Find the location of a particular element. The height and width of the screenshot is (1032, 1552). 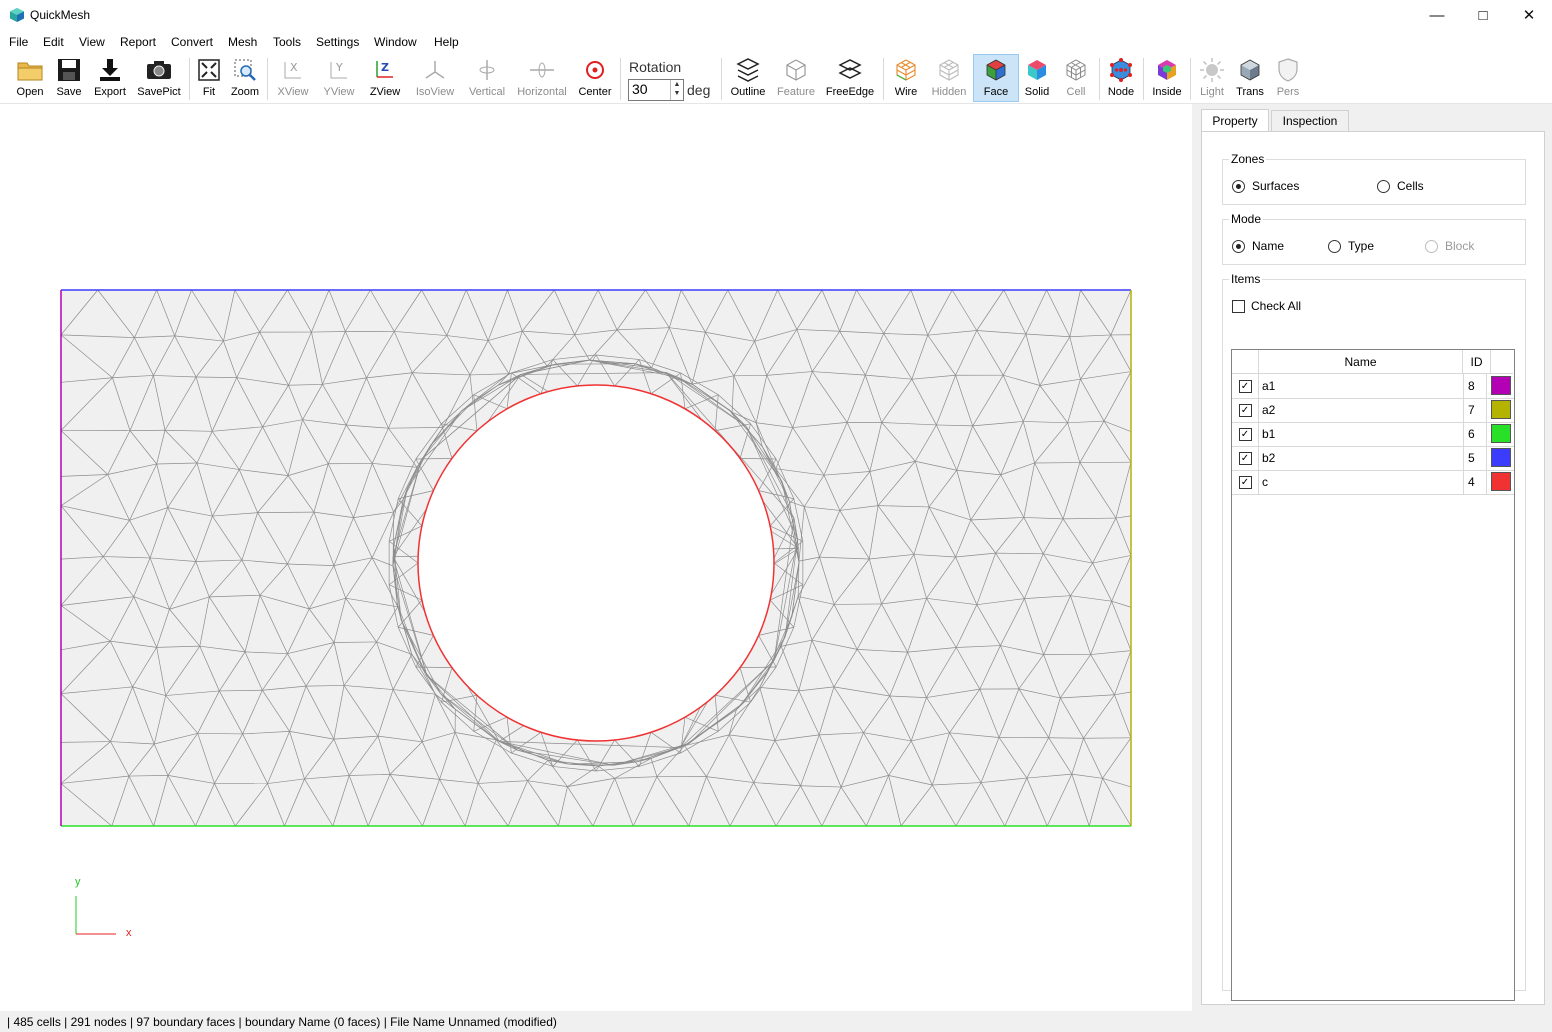

type-mode-label: Type is located at coordinates (1361, 246).